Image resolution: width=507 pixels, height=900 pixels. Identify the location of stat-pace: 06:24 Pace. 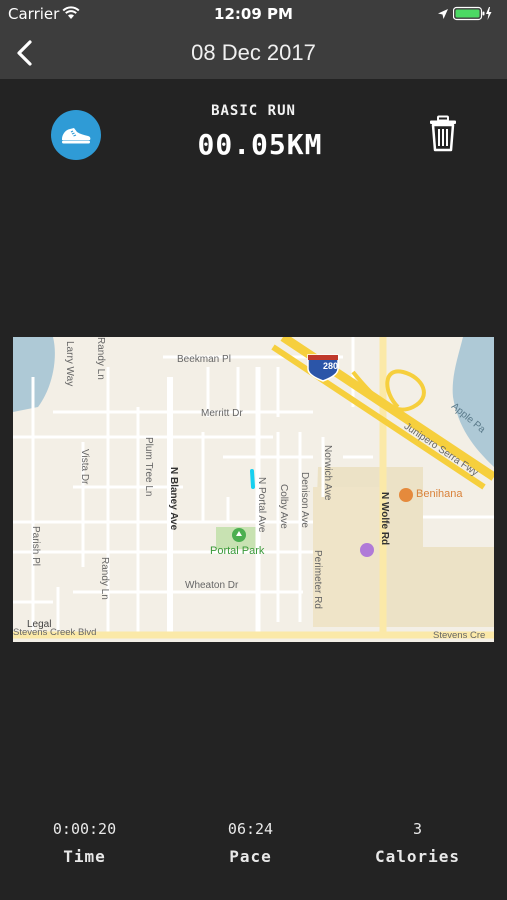
(250, 843).